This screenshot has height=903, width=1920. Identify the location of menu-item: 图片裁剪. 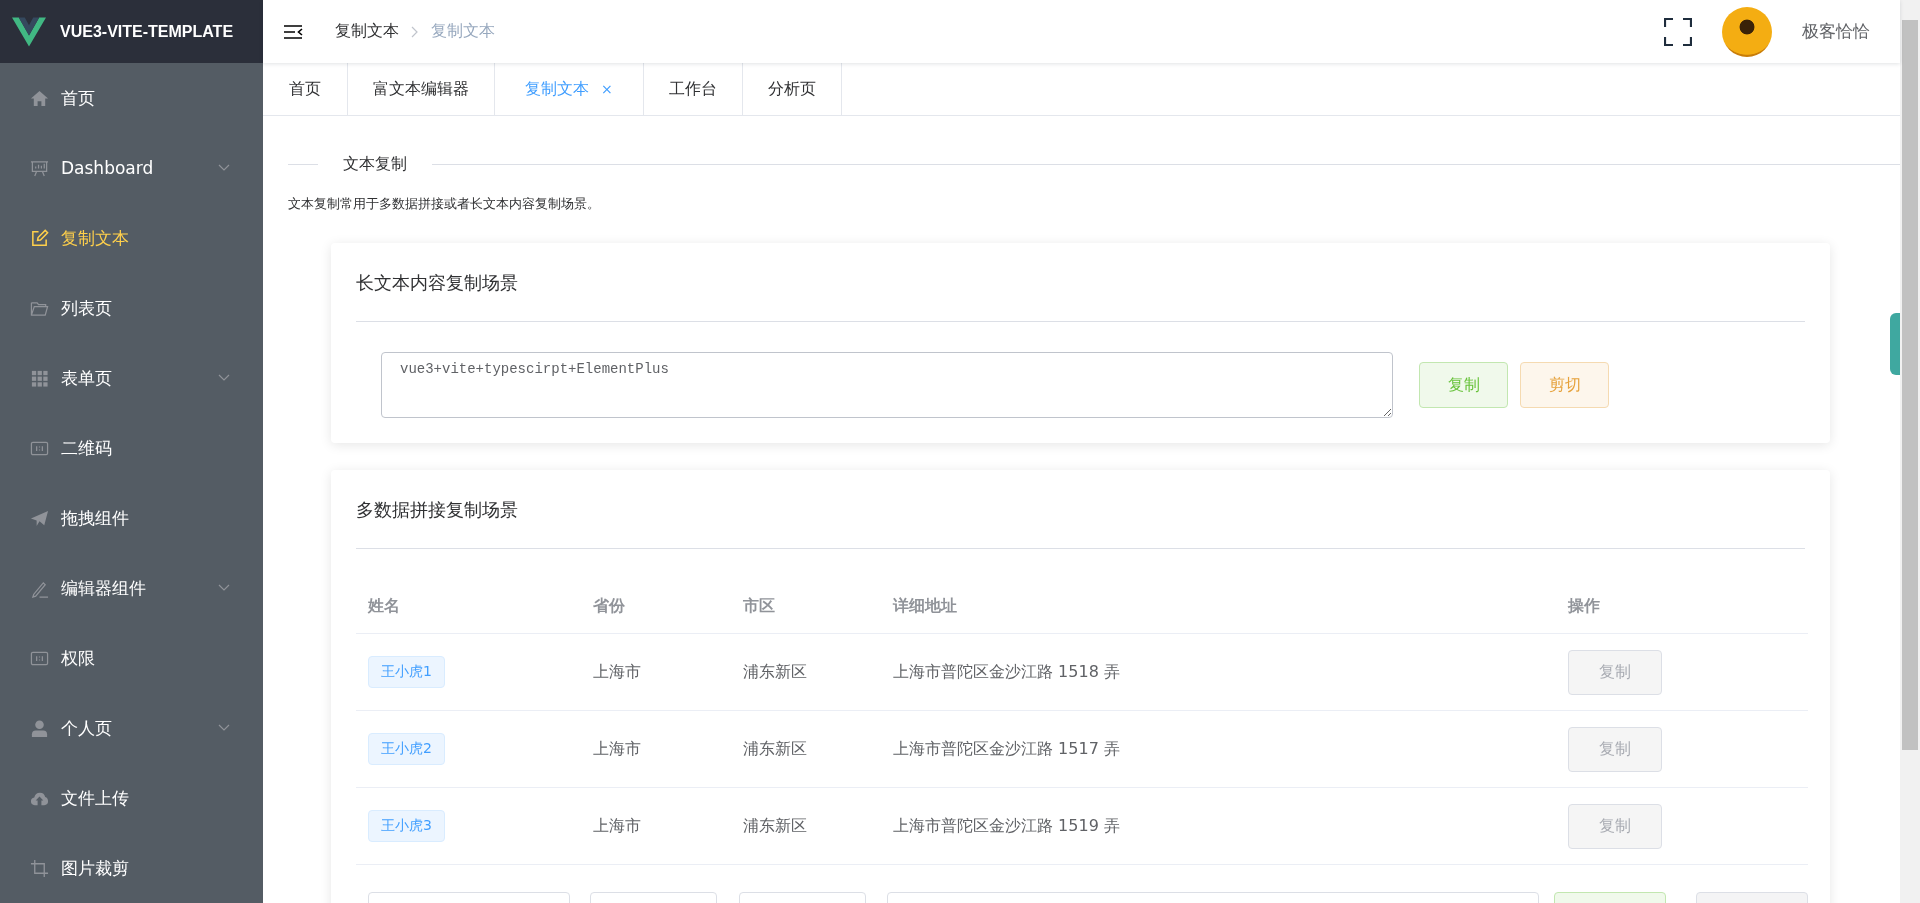
(131, 868).